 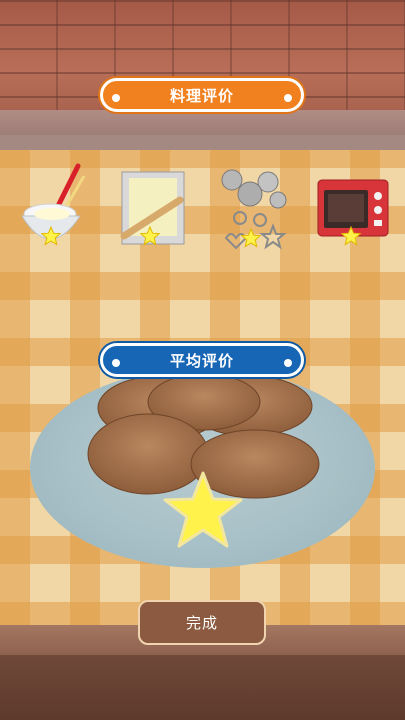 I want to click on cookie-cutters-star-icon, so click(x=251, y=238).